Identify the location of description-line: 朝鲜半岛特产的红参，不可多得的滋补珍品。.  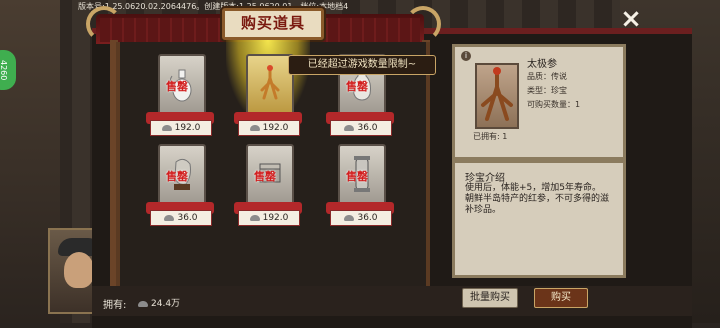
(537, 204).